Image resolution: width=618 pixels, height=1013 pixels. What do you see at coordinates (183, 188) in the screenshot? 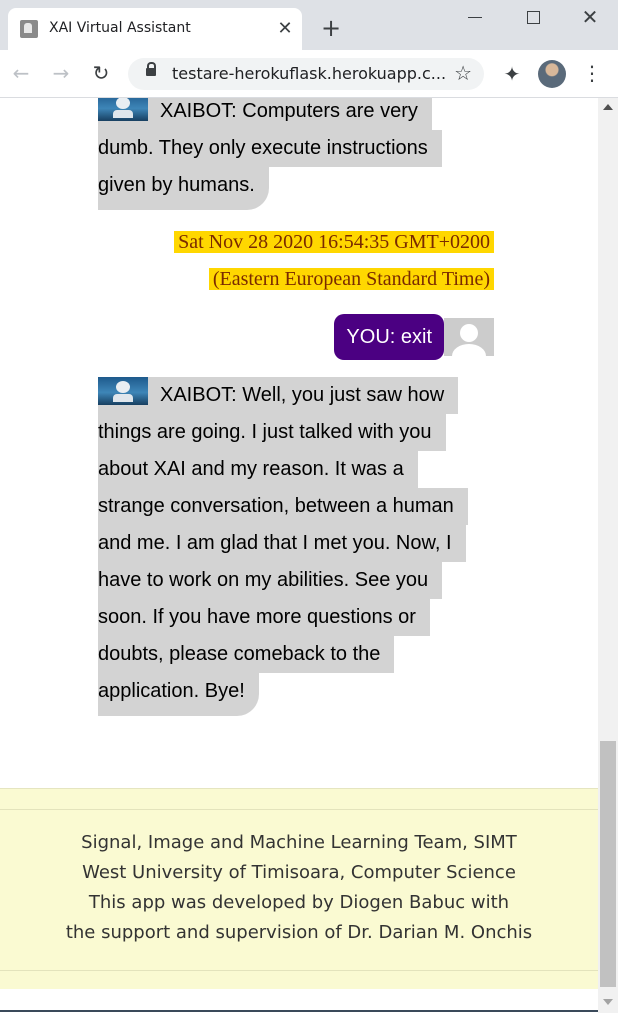
I see `bot-message-line: given by humans.` at bounding box center [183, 188].